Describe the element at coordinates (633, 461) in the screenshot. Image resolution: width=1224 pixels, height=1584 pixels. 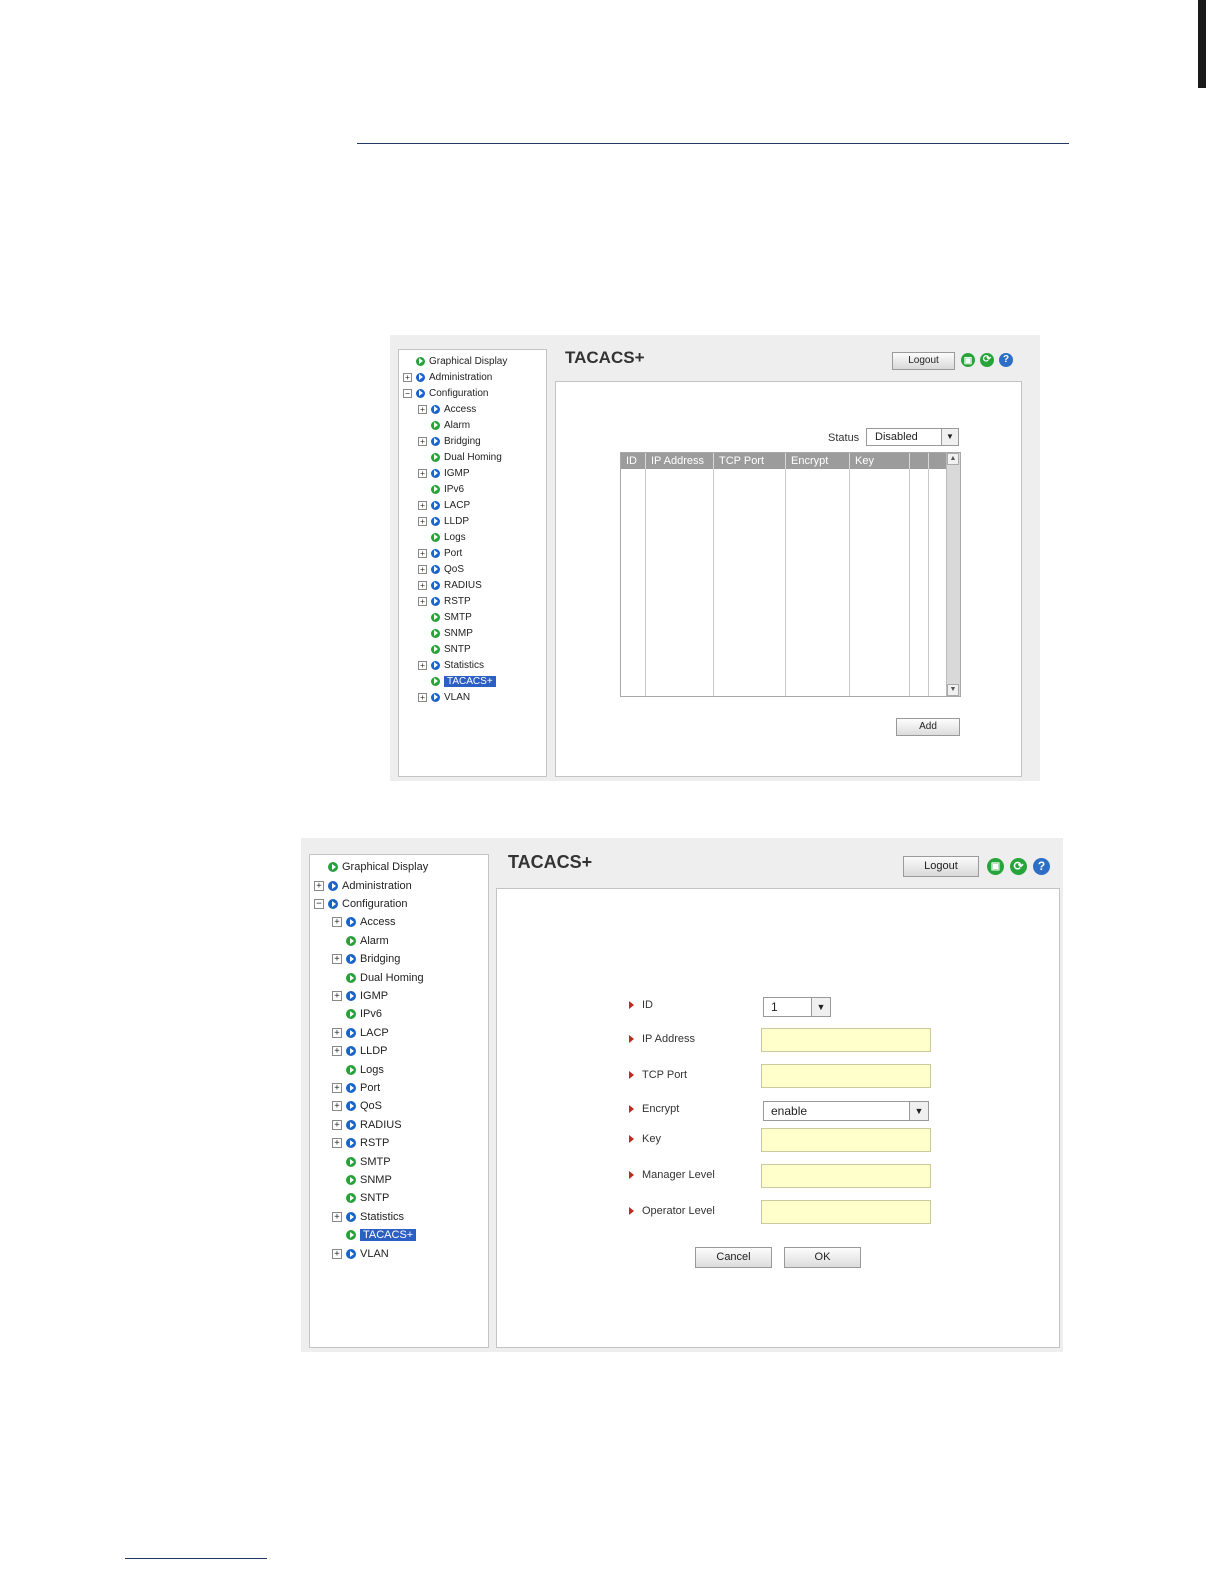
I see `column-header-id: ID` at that location.